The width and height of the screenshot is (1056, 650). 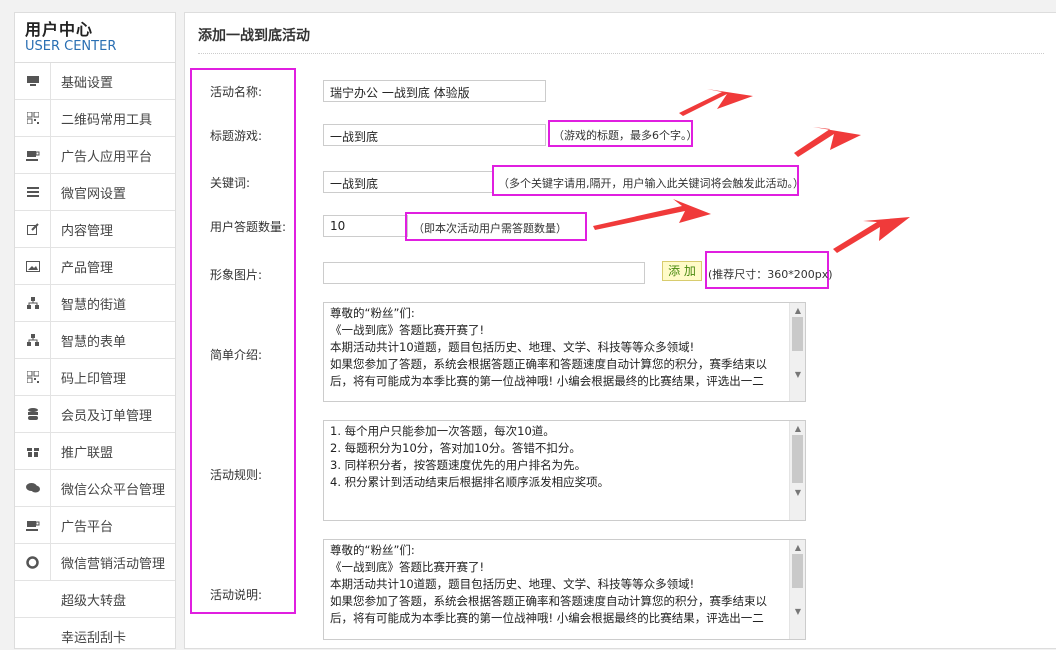 I want to click on sidebar-subitem-label: 幸运刮刮卡, so click(x=94, y=638).